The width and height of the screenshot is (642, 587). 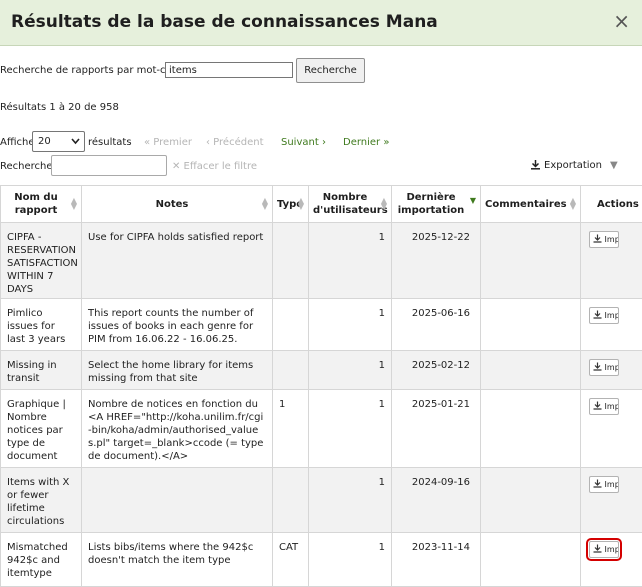 I want to click on cell-last-import: 2023-11-14, so click(x=436, y=560).